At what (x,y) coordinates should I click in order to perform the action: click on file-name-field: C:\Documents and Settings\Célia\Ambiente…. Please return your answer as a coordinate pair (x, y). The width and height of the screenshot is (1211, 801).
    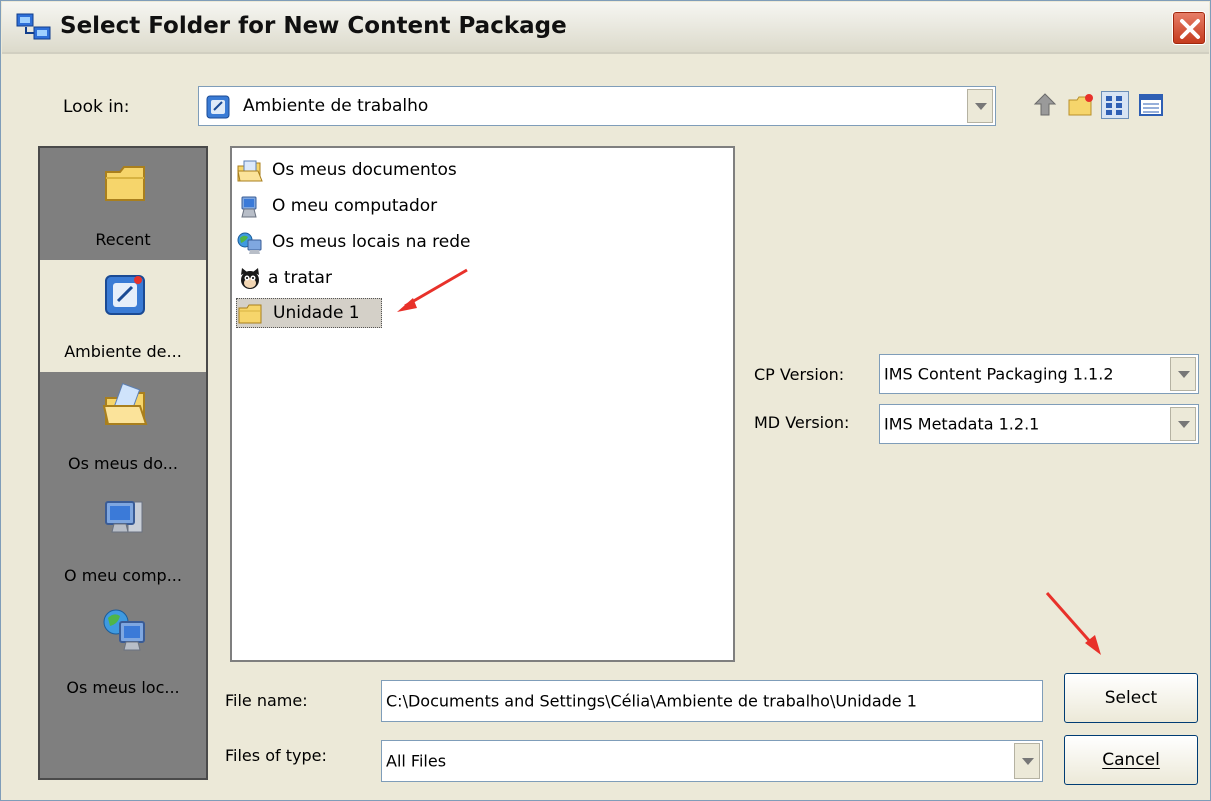
    Looking at the image, I should click on (712, 701).